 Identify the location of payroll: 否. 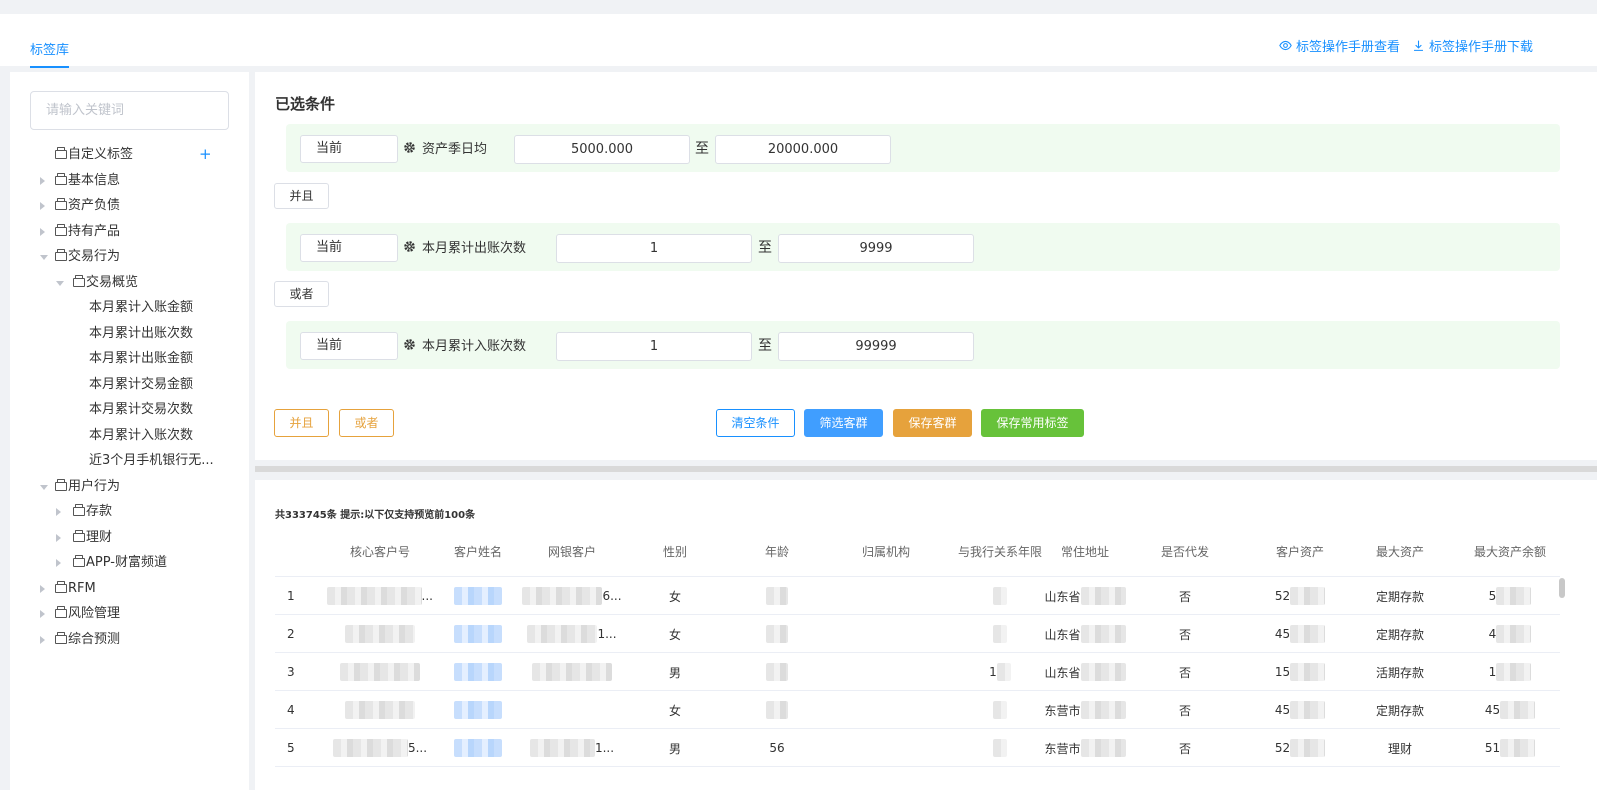
(1184, 710).